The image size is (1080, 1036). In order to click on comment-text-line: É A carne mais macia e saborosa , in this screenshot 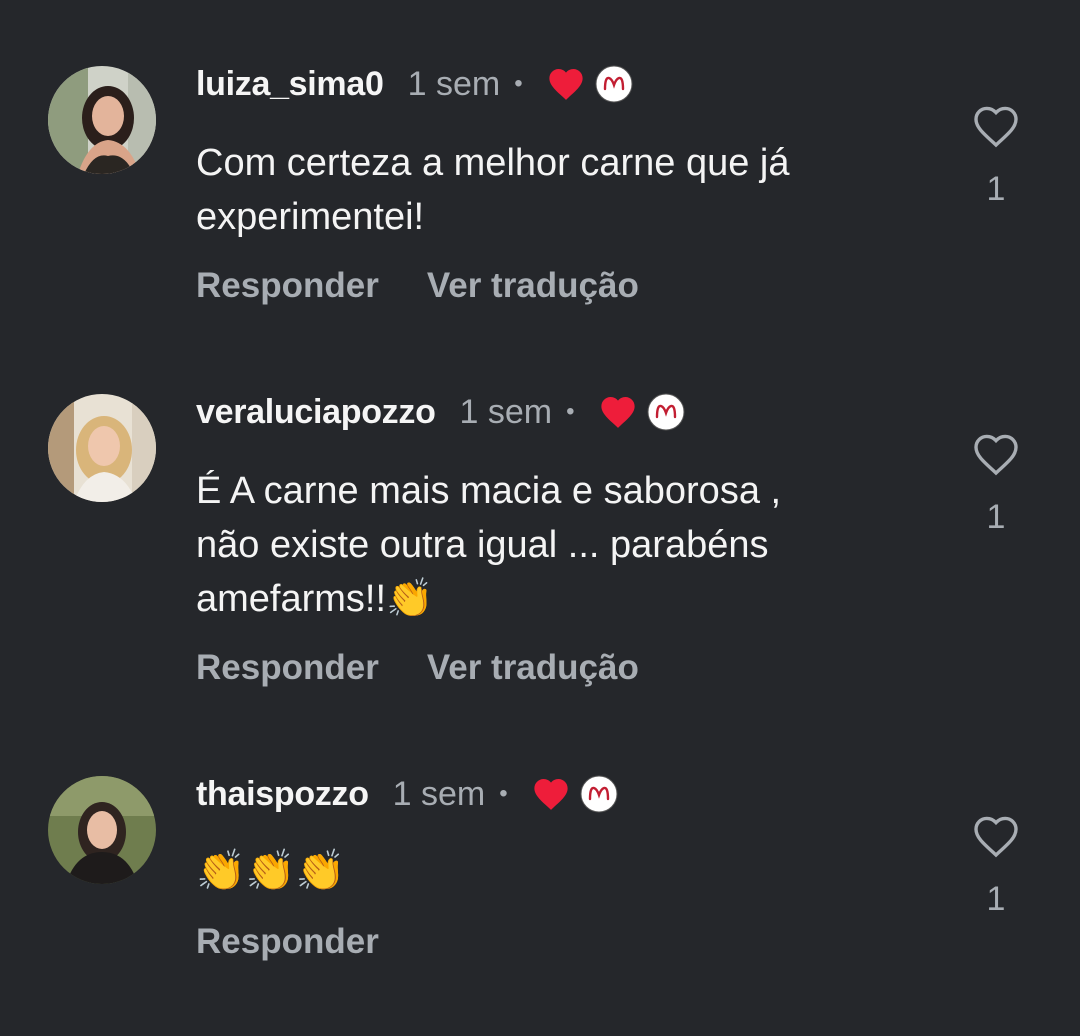, I will do `click(489, 491)`.